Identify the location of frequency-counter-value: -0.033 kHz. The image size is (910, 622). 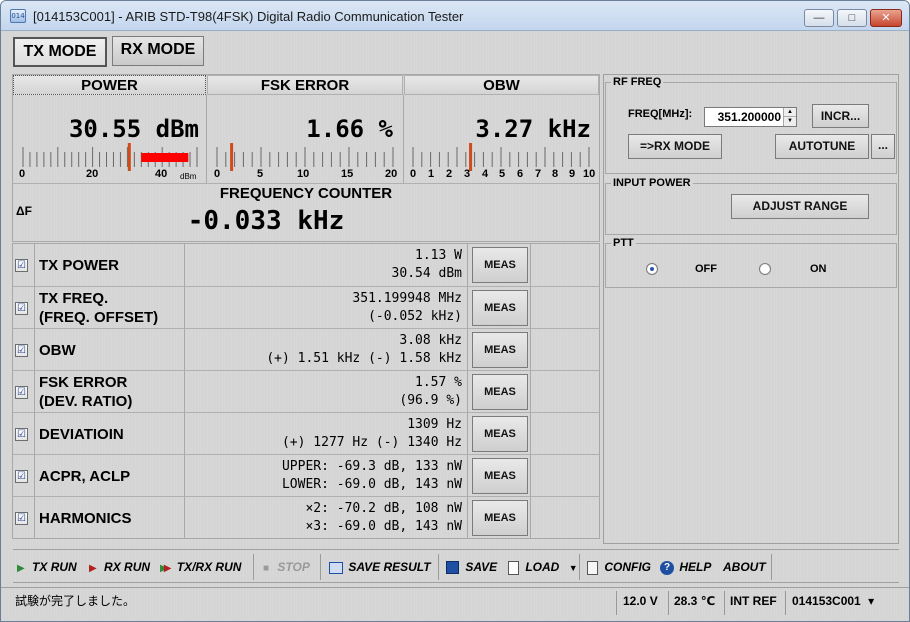
(266, 221).